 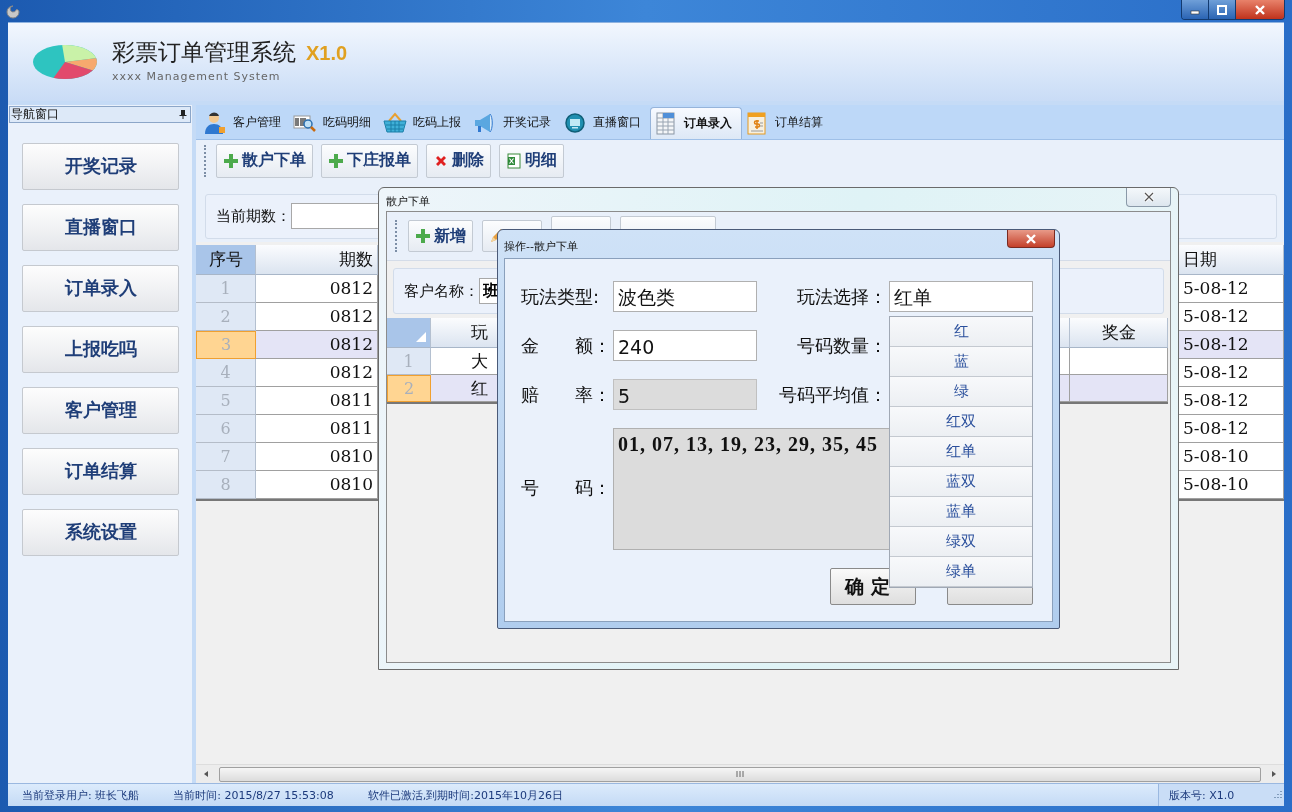 What do you see at coordinates (327, 53) in the screenshot?
I see `app-version: X1.0` at bounding box center [327, 53].